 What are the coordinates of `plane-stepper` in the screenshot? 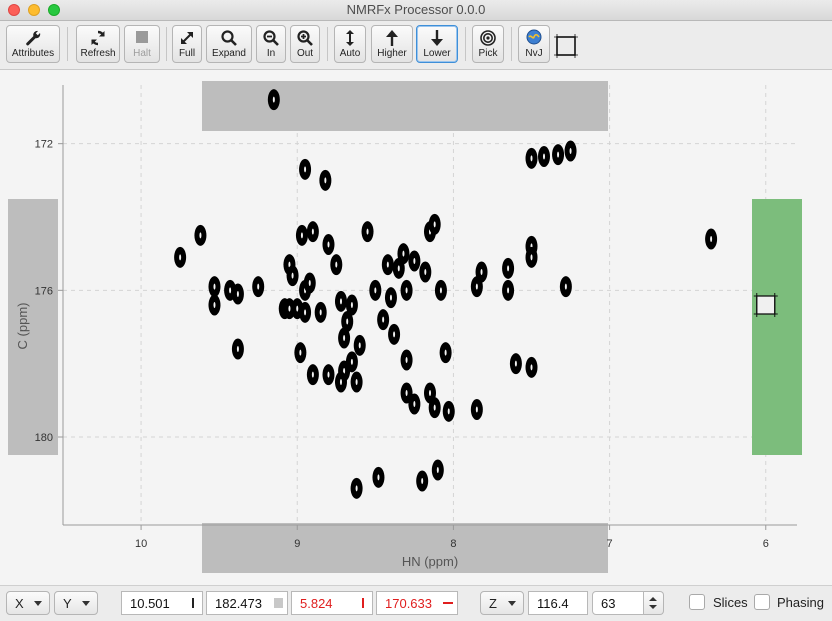 It's located at (654, 603).